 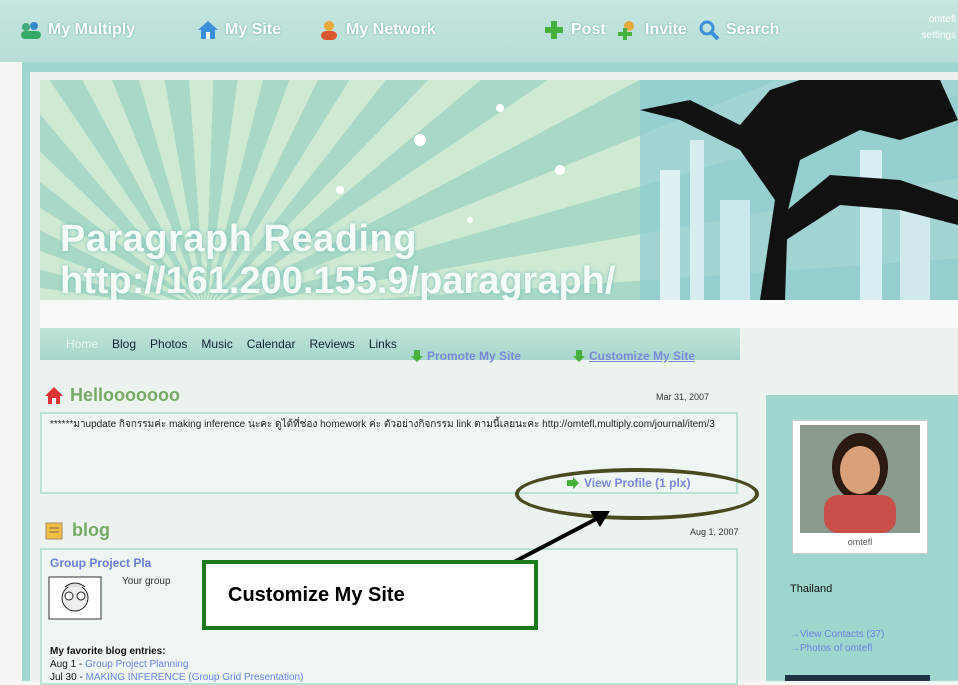 I want to click on view-contacts-link: →View Contacts (37), so click(x=837, y=635).